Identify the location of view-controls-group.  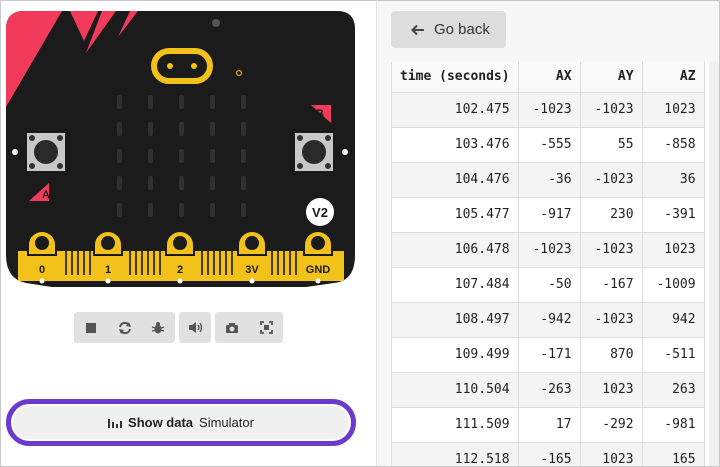
(249, 327).